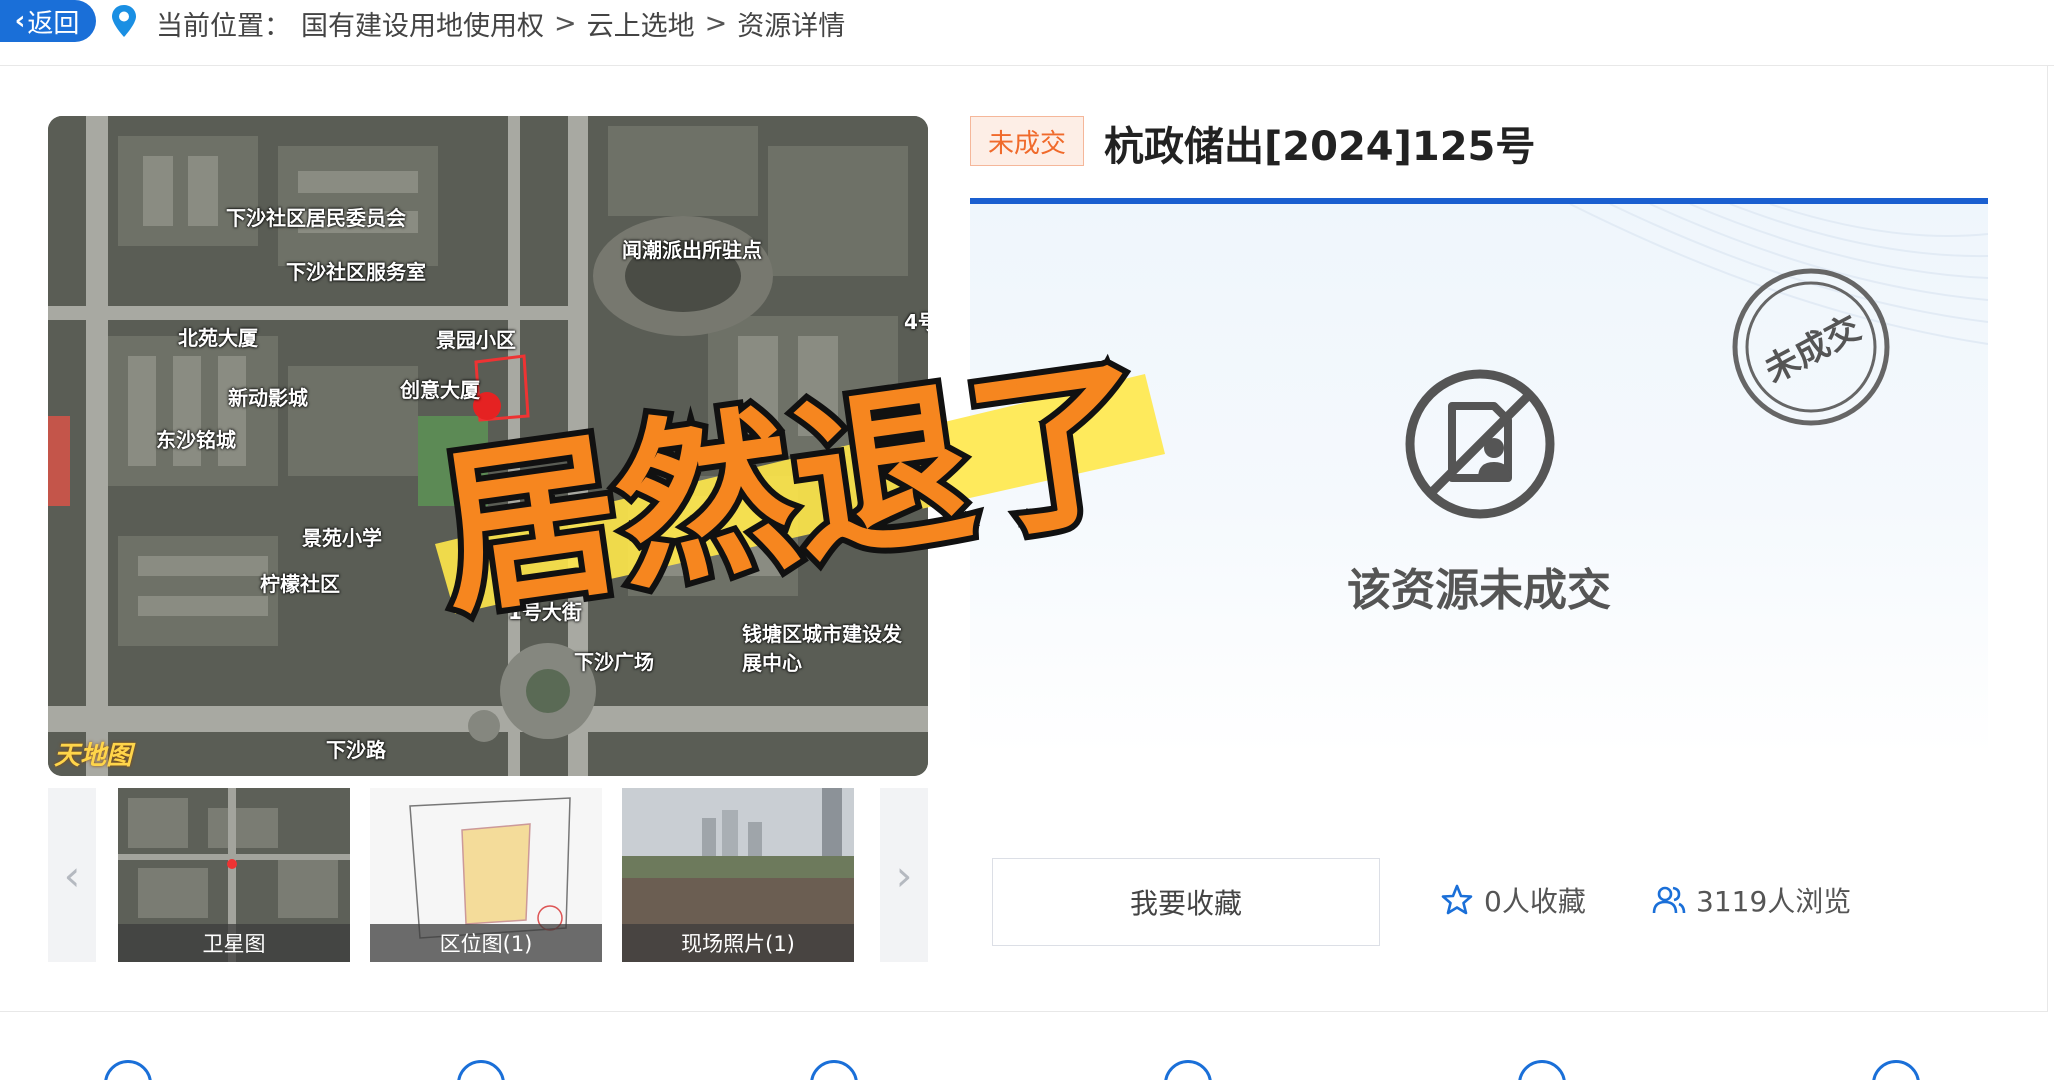 This screenshot has width=2054, height=1080. Describe the element at coordinates (738, 875) in the screenshot. I see `thumbnail-site-photo: 现场照片(1)` at that location.